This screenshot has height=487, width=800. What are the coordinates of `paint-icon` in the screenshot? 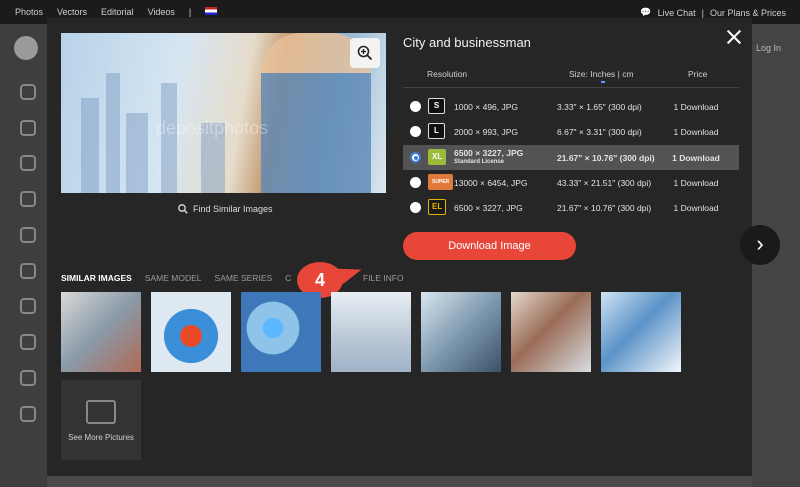 It's located at (28, 414).